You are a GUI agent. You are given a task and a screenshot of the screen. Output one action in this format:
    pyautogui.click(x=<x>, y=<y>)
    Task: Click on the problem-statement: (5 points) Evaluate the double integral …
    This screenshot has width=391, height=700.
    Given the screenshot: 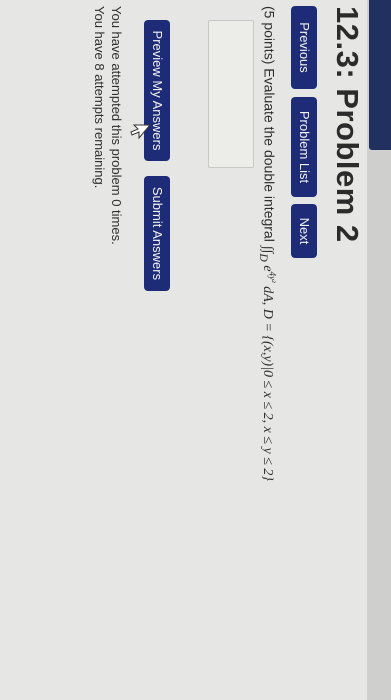 What is the action you would take?
    pyautogui.click(x=268, y=243)
    